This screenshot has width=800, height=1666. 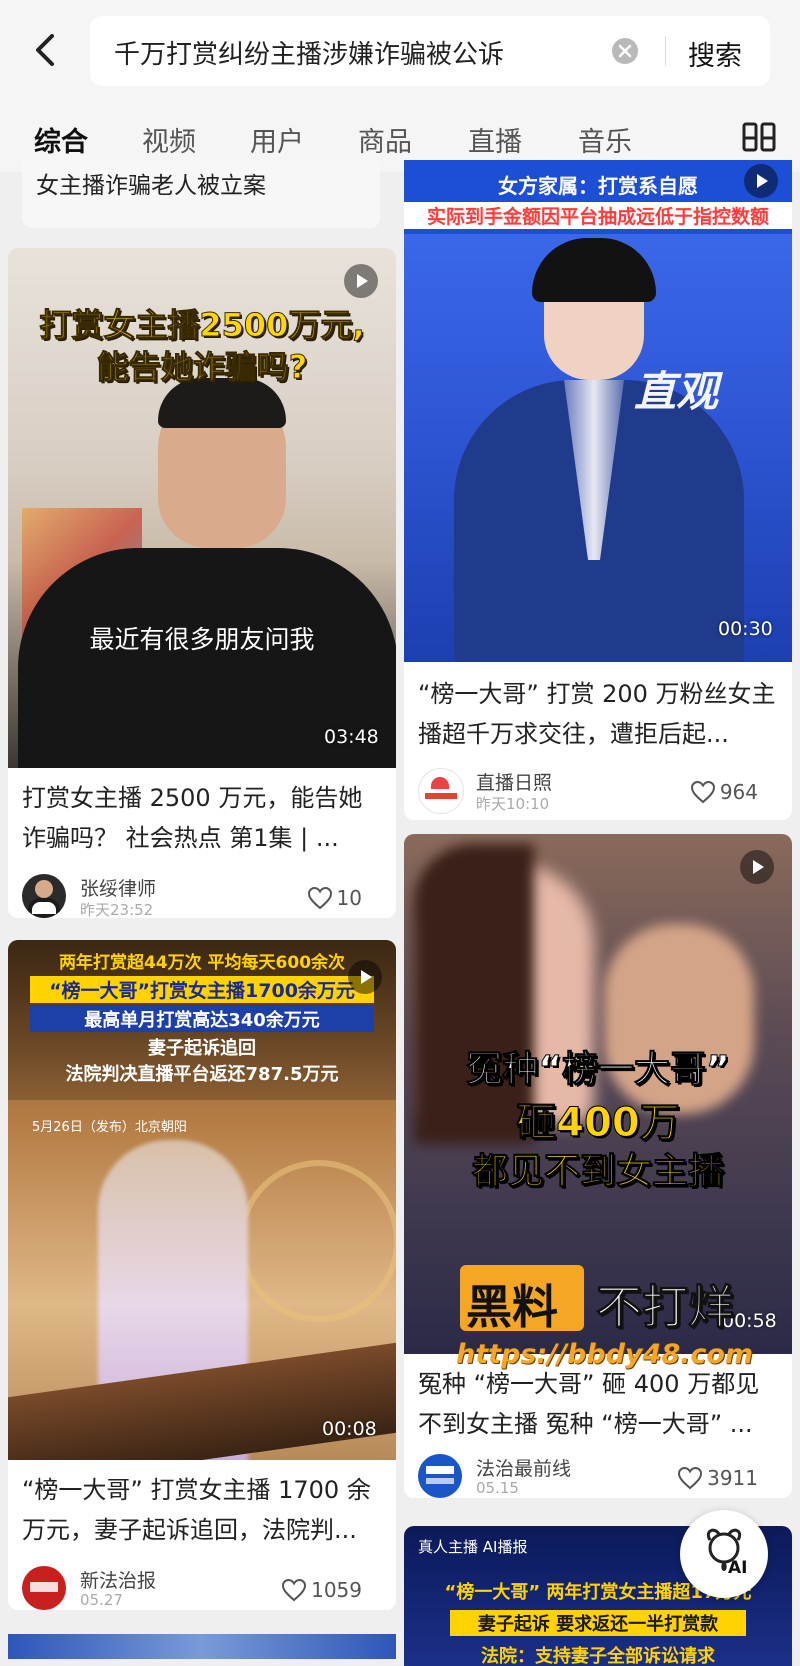 I want to click on result-card-6-partial, so click(x=202, y=1646).